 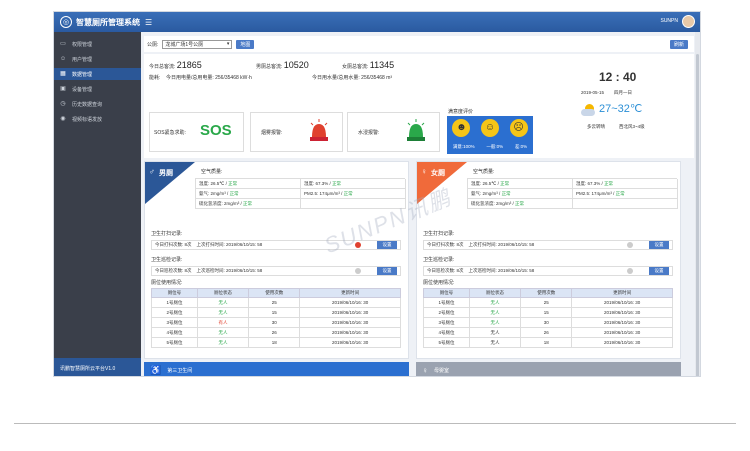 I want to click on accessible-room-header: ♿ 第三卫生间, so click(x=276, y=369).